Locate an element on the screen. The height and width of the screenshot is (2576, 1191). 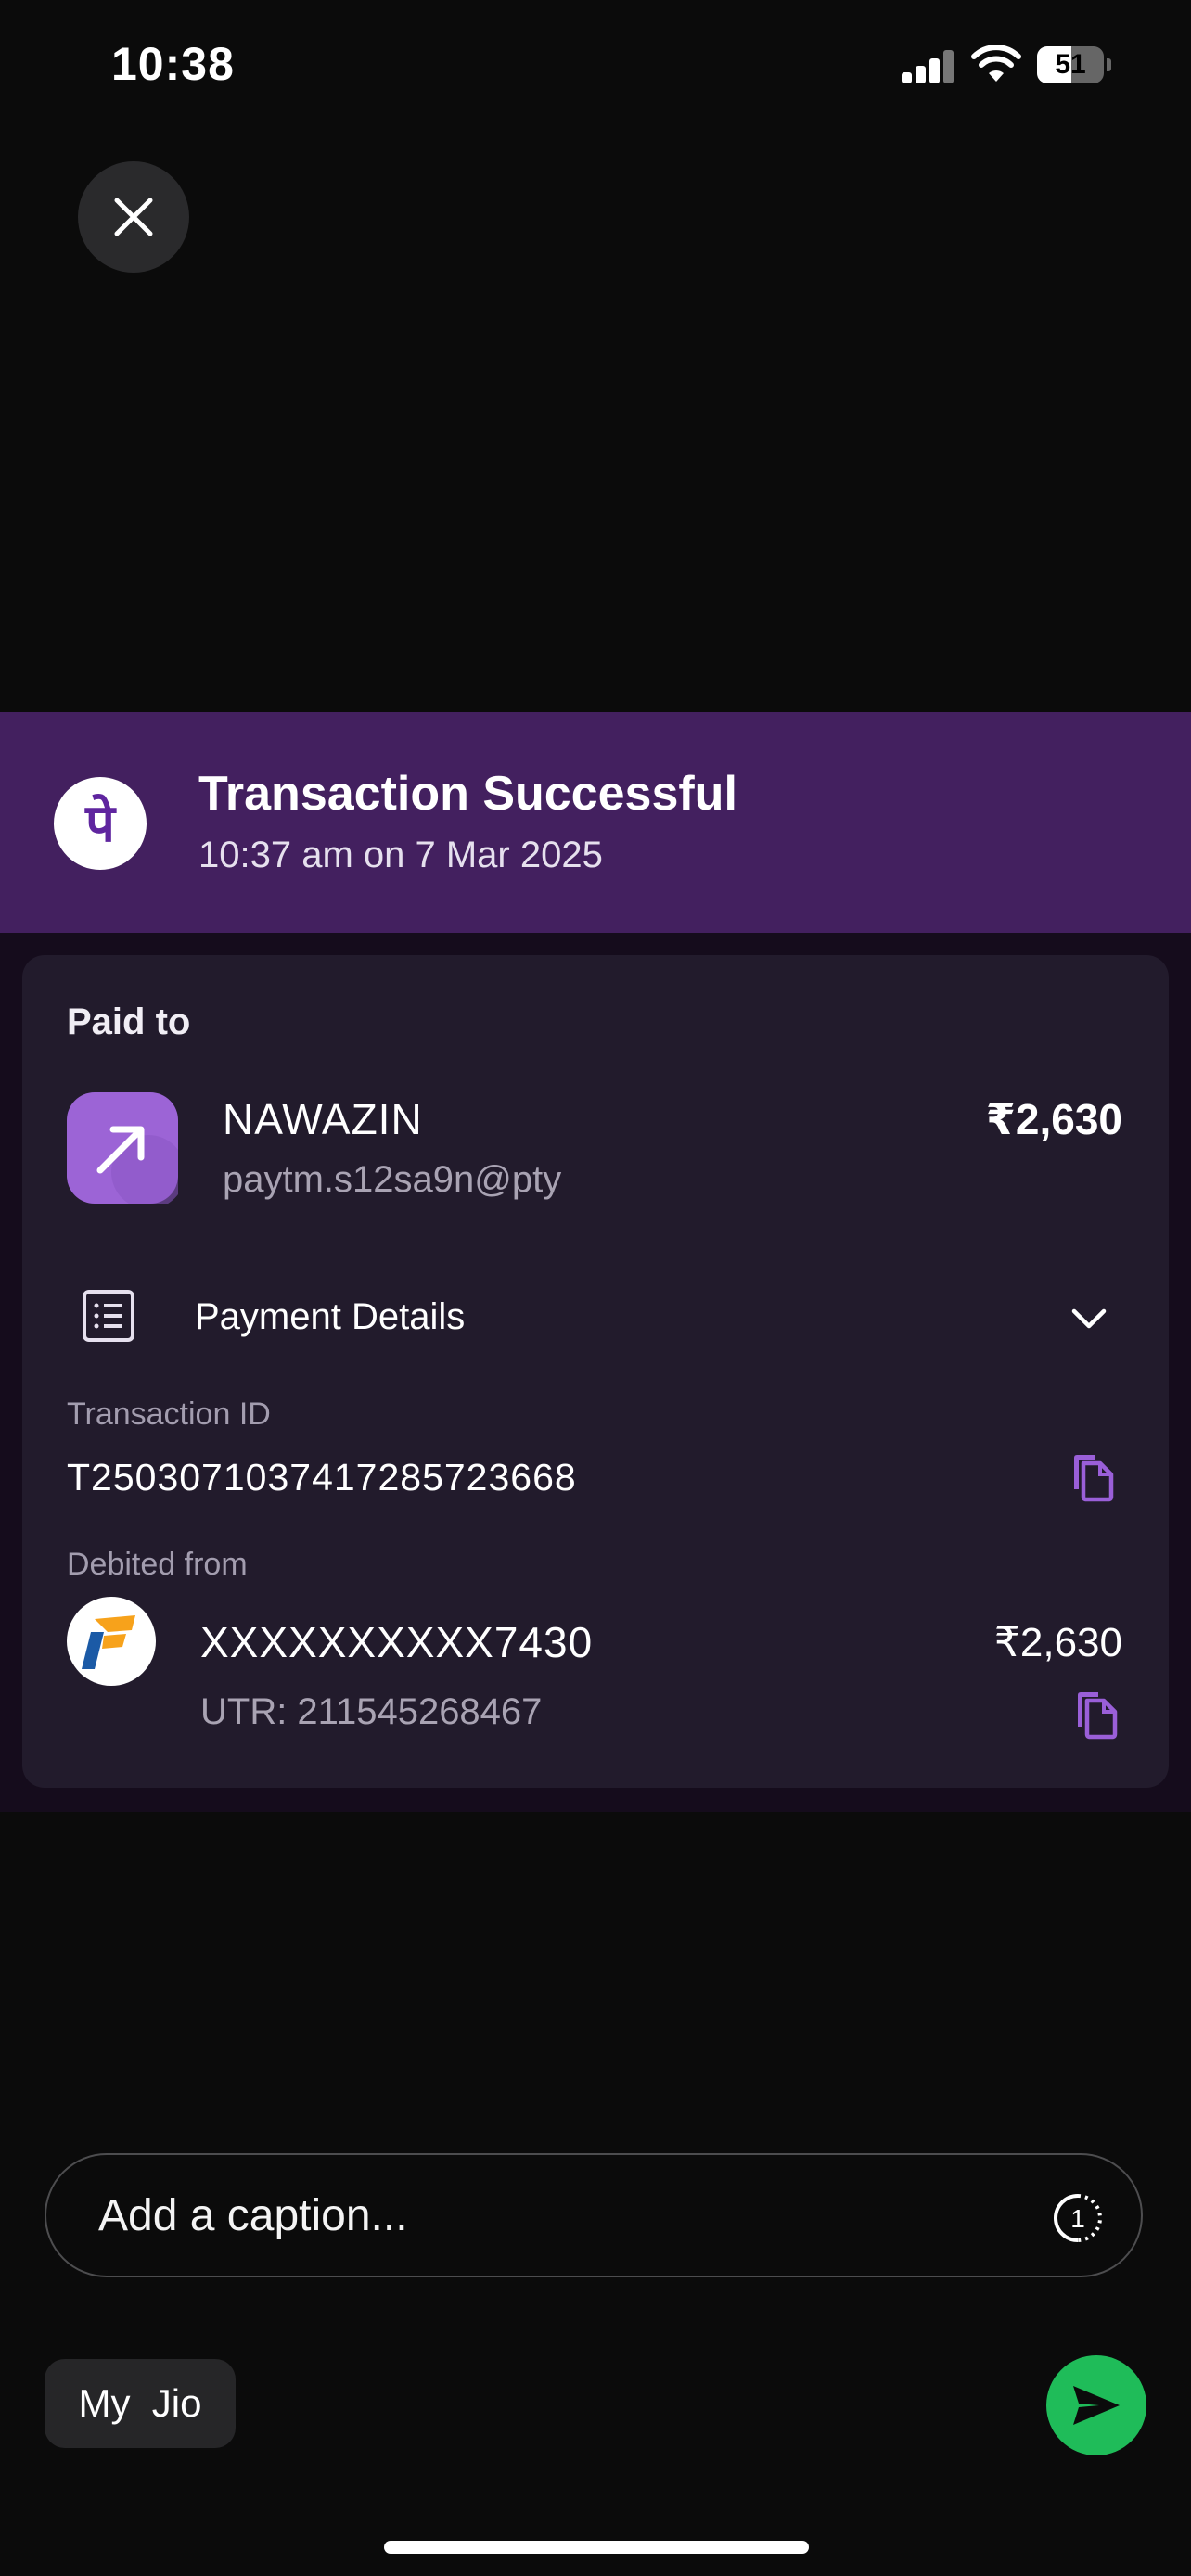
payee-upi-id: paytm.s12sa9n@pty is located at coordinates (392, 1179).